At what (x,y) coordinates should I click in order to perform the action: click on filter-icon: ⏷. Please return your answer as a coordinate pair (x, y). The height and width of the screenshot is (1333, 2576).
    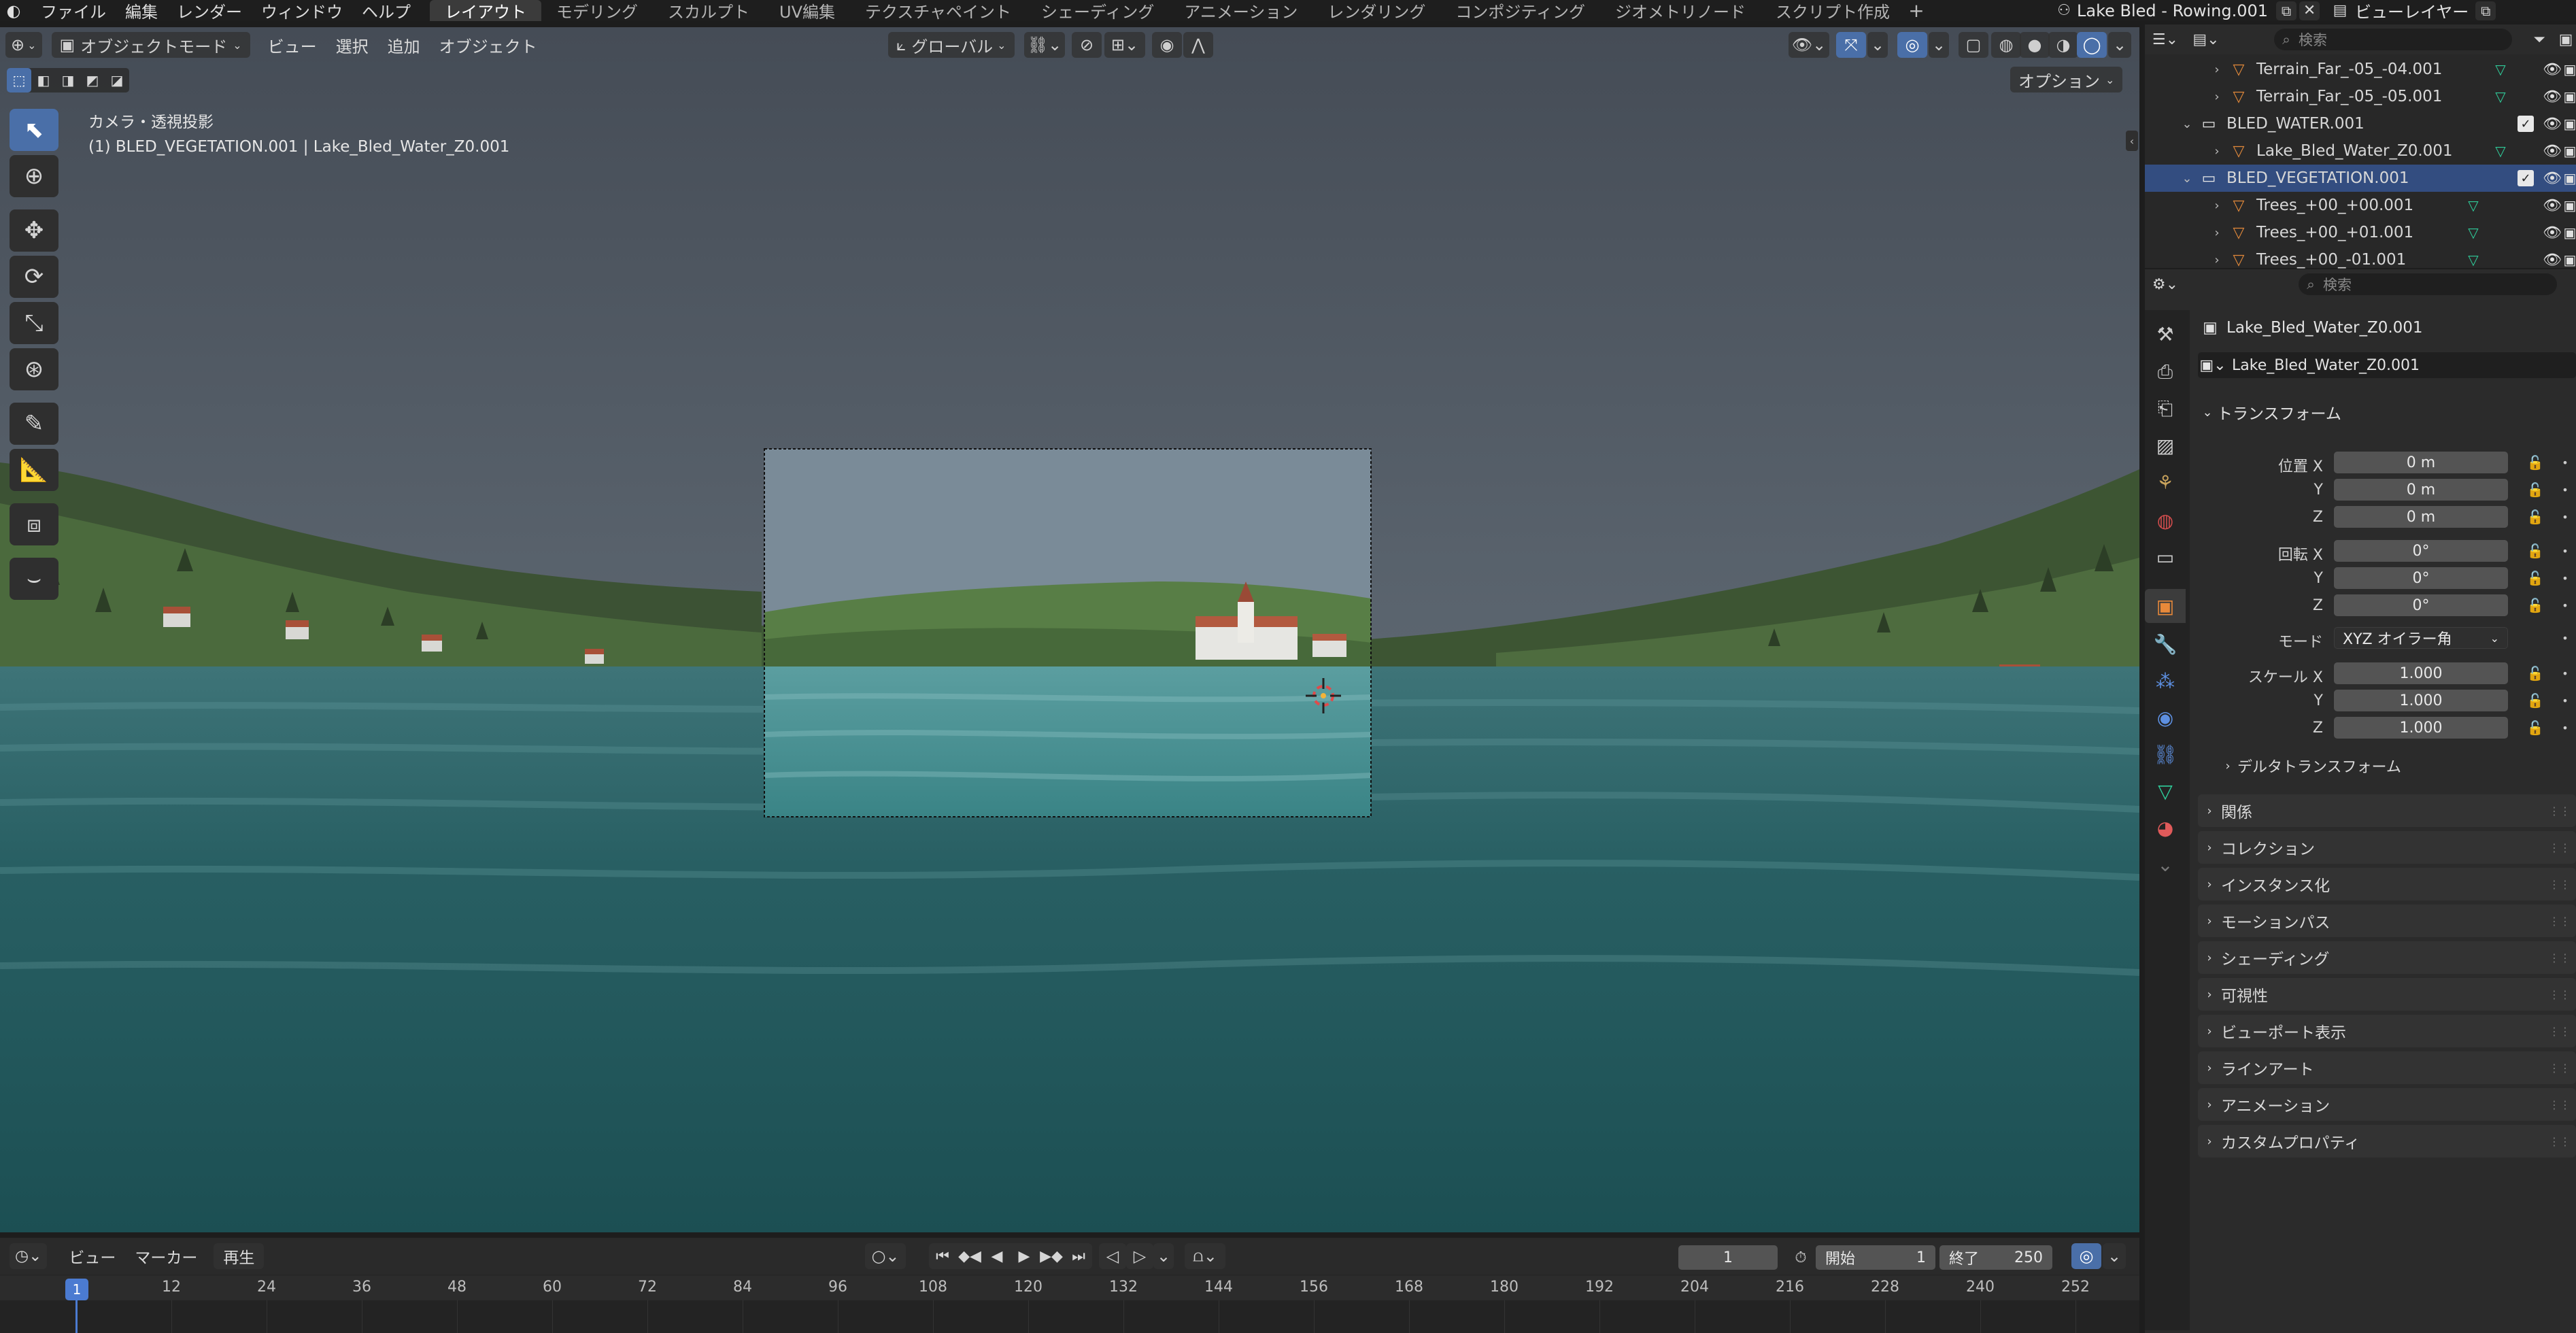
    Looking at the image, I should click on (2539, 39).